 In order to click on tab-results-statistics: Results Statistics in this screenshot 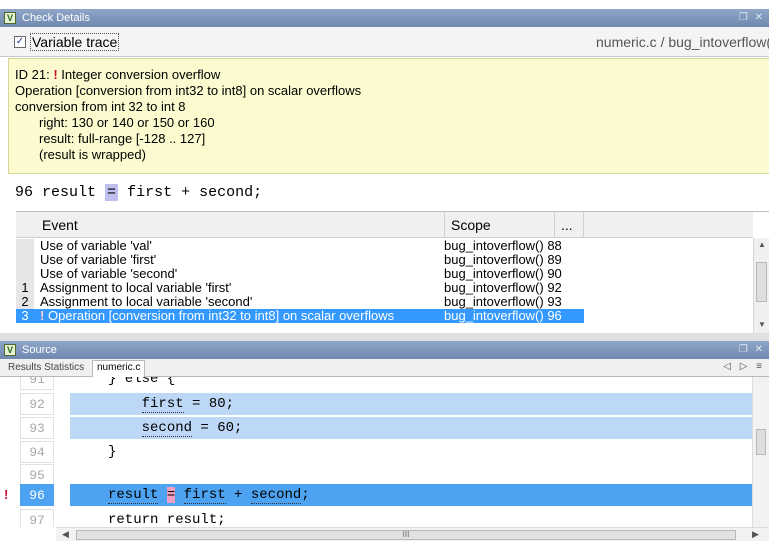, I will do `click(46, 367)`.